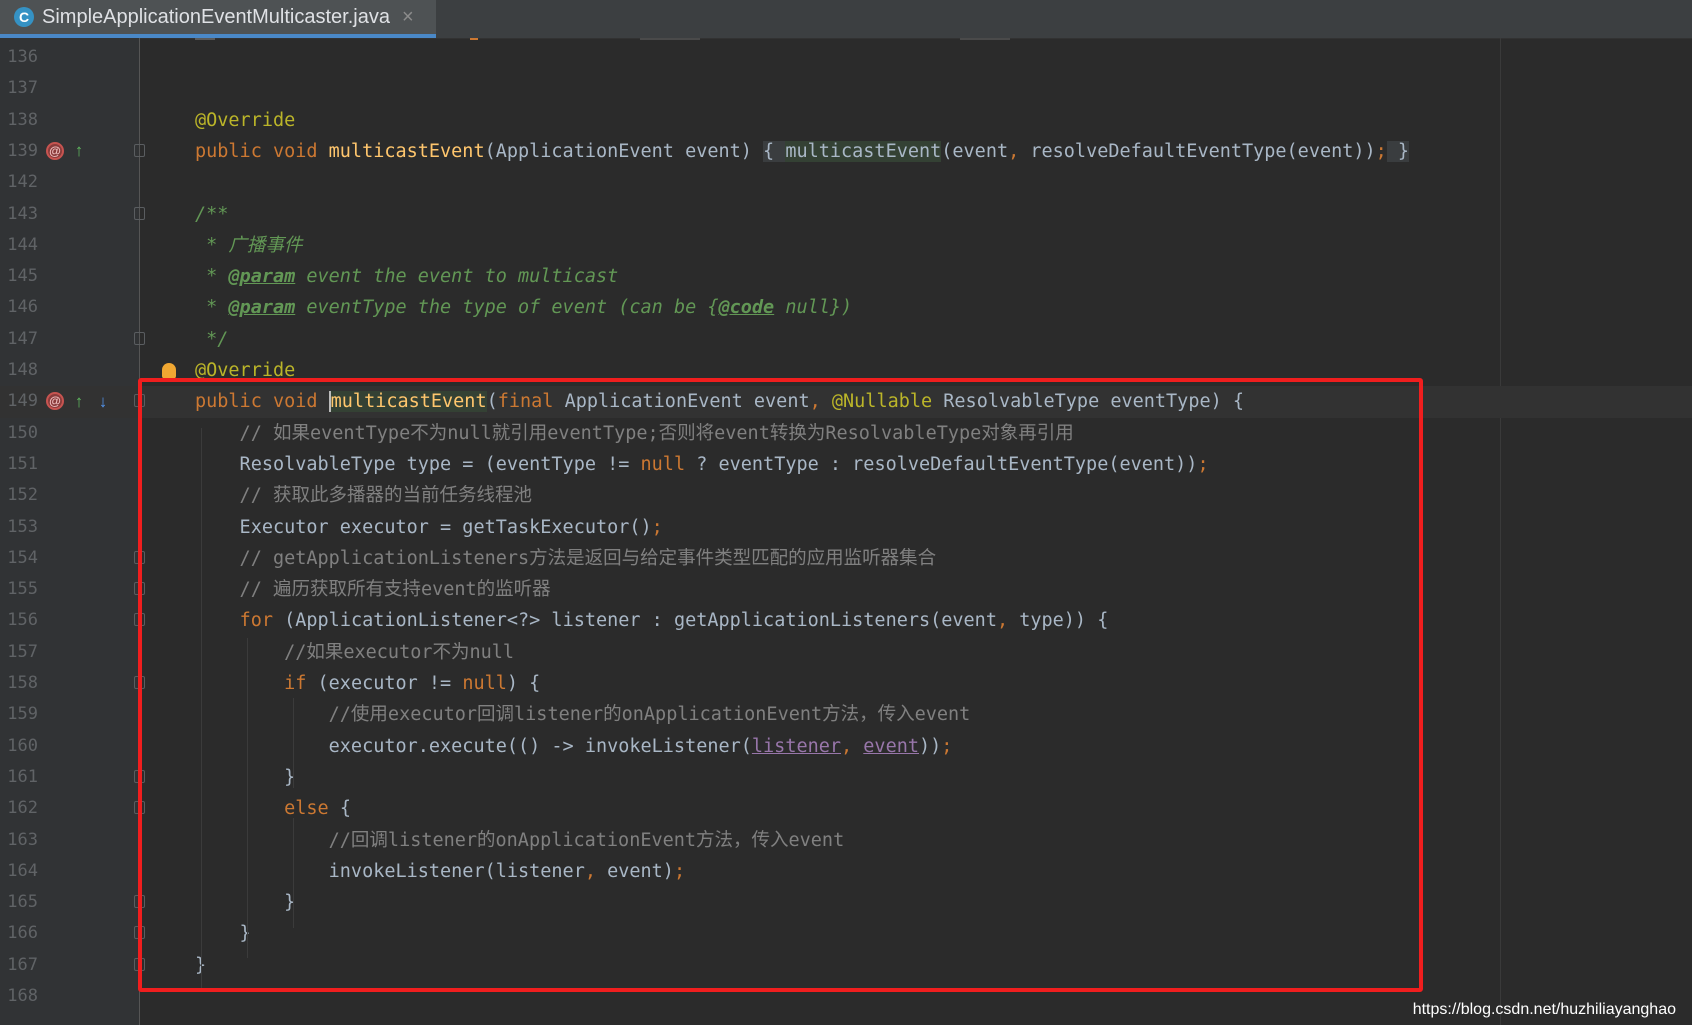 The image size is (1692, 1025). I want to click on code-token: /**, so click(212, 214).